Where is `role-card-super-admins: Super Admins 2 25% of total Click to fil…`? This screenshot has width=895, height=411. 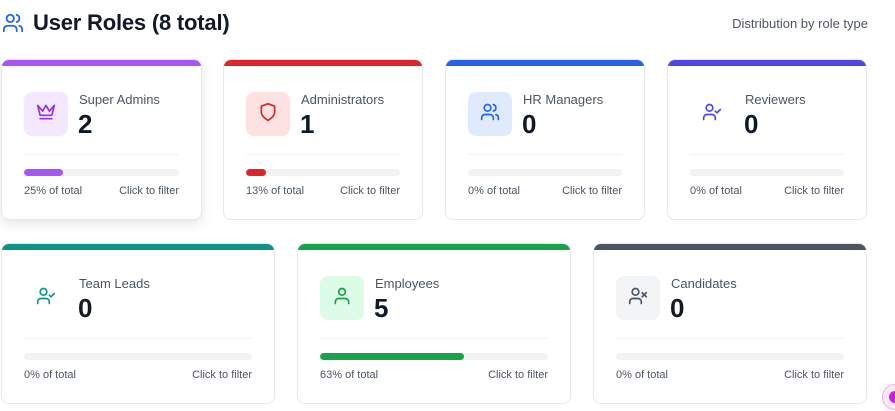
role-card-super-admins: Super Admins 2 25% of total Click to fil… is located at coordinates (101, 139).